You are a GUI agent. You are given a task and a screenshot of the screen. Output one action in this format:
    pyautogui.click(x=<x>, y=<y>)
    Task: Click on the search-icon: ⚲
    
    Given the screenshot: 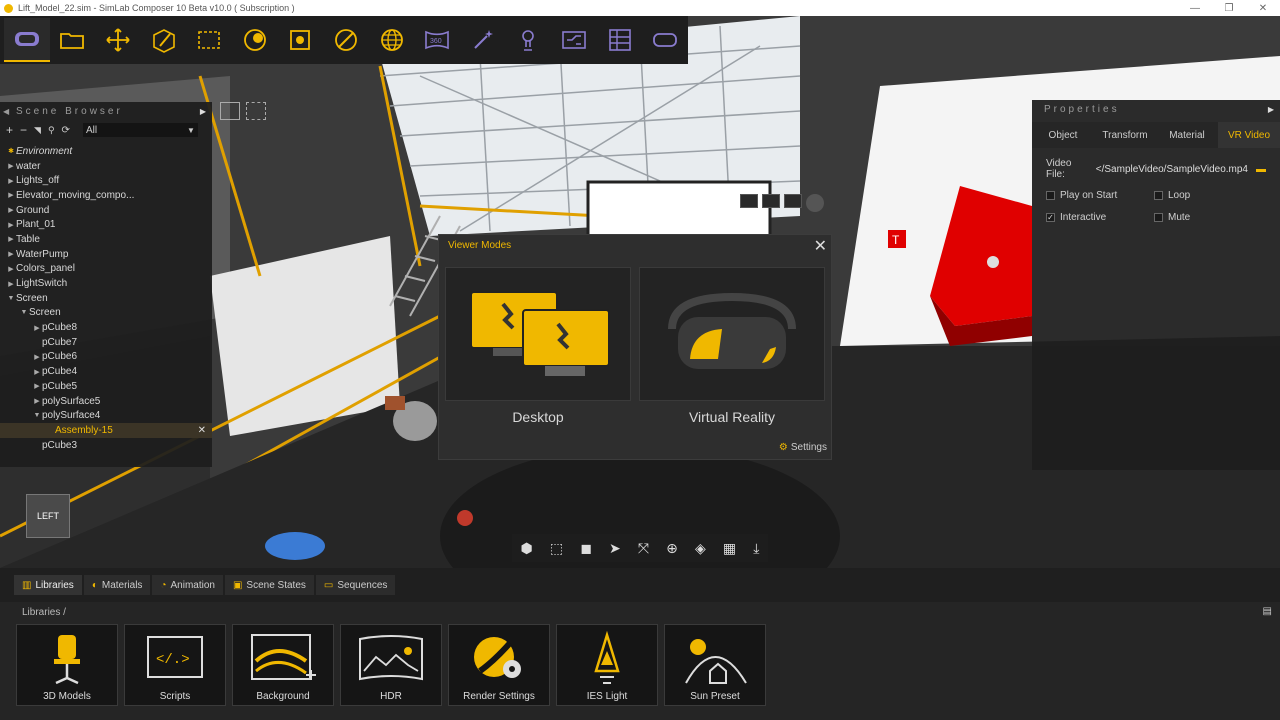 What is the action you would take?
    pyautogui.click(x=51, y=130)
    